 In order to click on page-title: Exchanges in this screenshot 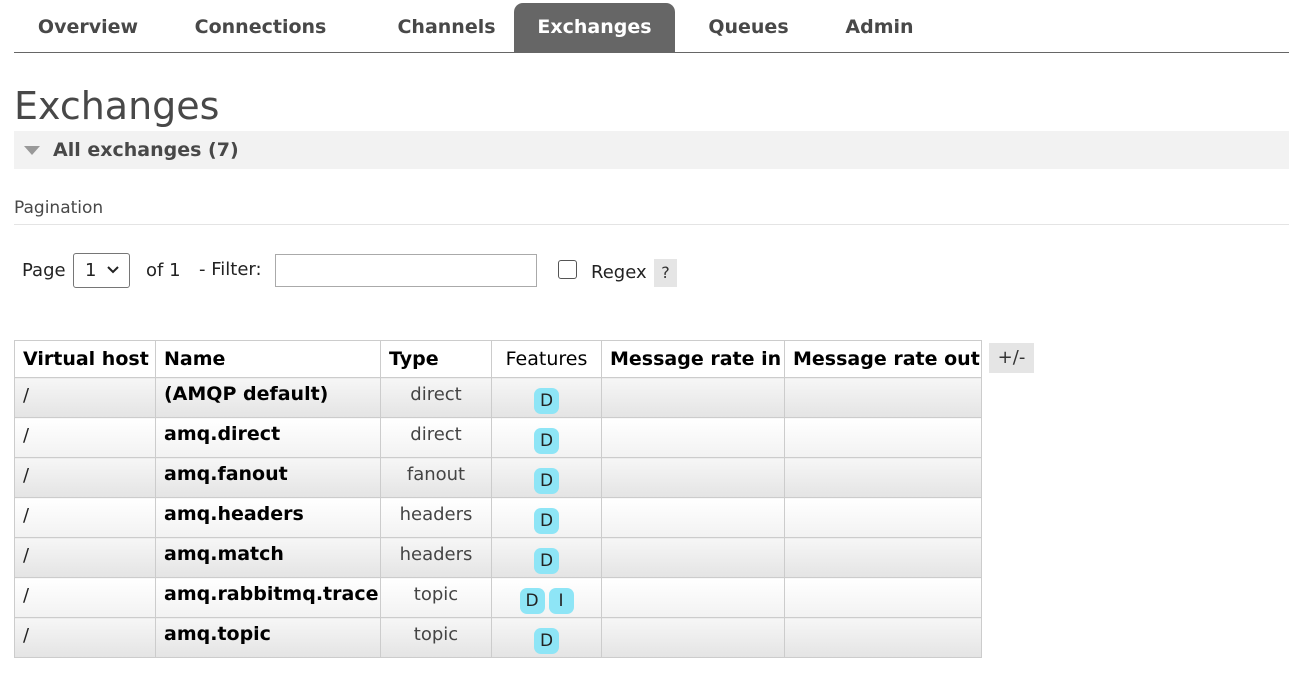, I will do `click(117, 106)`.